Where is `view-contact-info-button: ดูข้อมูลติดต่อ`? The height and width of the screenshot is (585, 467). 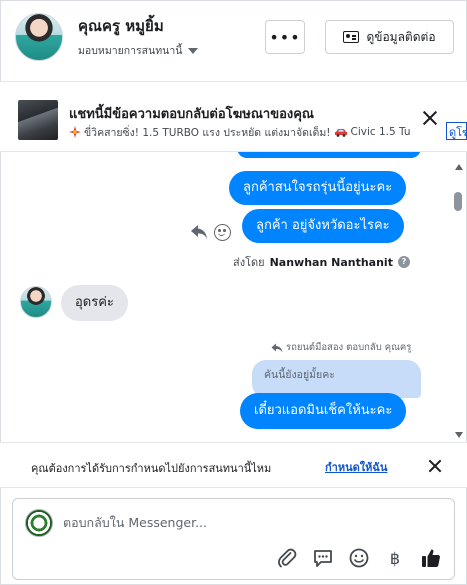 view-contact-info-button: ดูข้อมูลติดต่อ is located at coordinates (389, 37).